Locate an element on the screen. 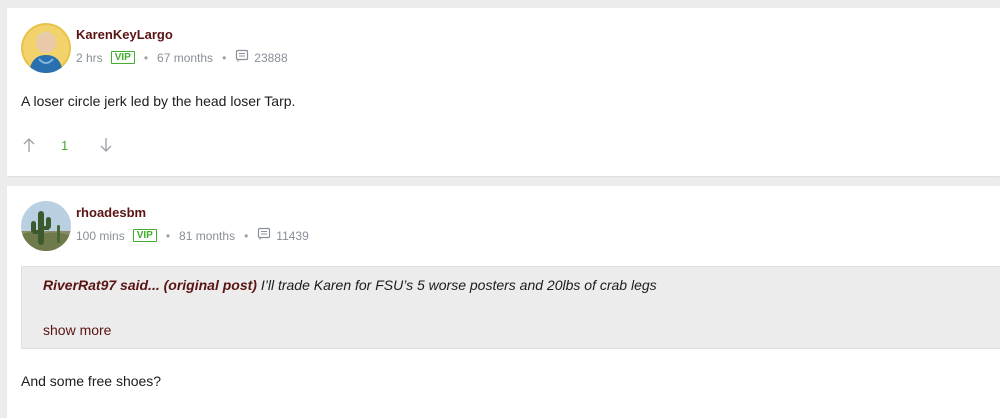  downvote-arrow-icon is located at coordinates (106, 145).